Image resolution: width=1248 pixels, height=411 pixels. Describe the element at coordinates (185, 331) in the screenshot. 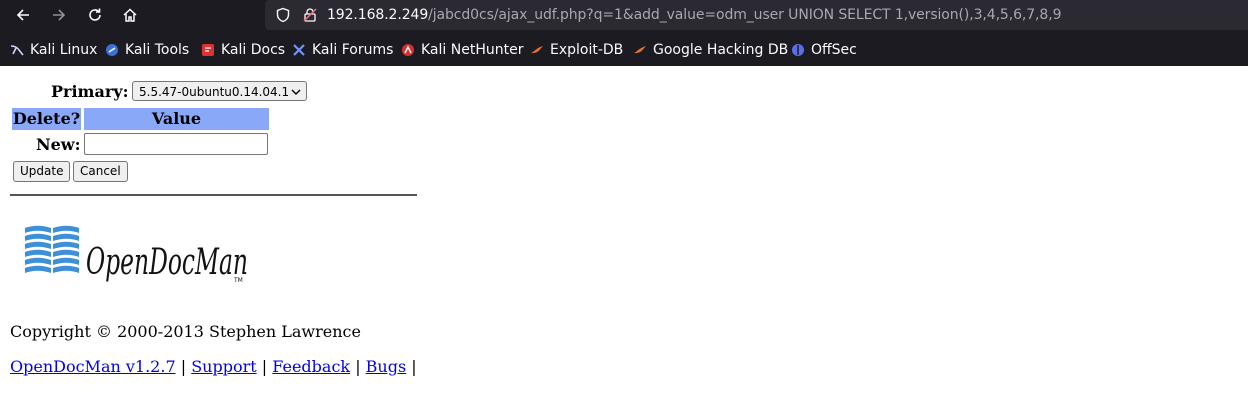

I see `copyright-text: Copyright © 2000-2013 Stephen Lawrence` at that location.